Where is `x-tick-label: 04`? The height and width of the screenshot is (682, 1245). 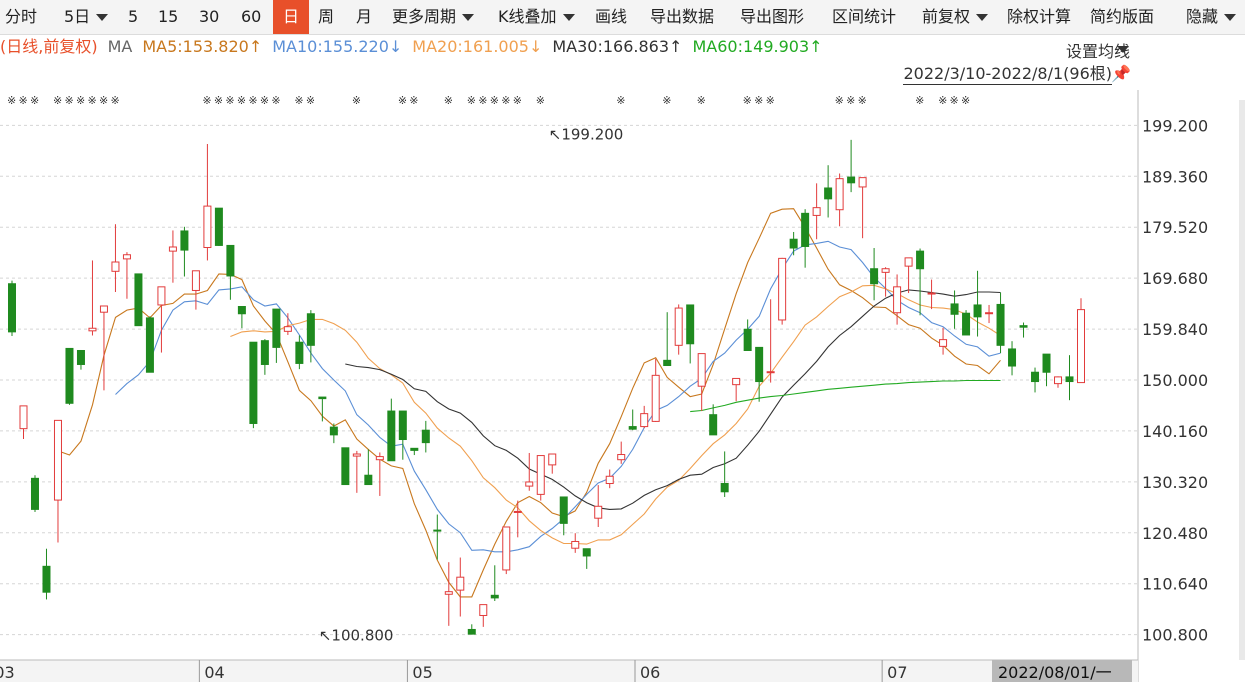
x-tick-label: 04 is located at coordinates (214, 672).